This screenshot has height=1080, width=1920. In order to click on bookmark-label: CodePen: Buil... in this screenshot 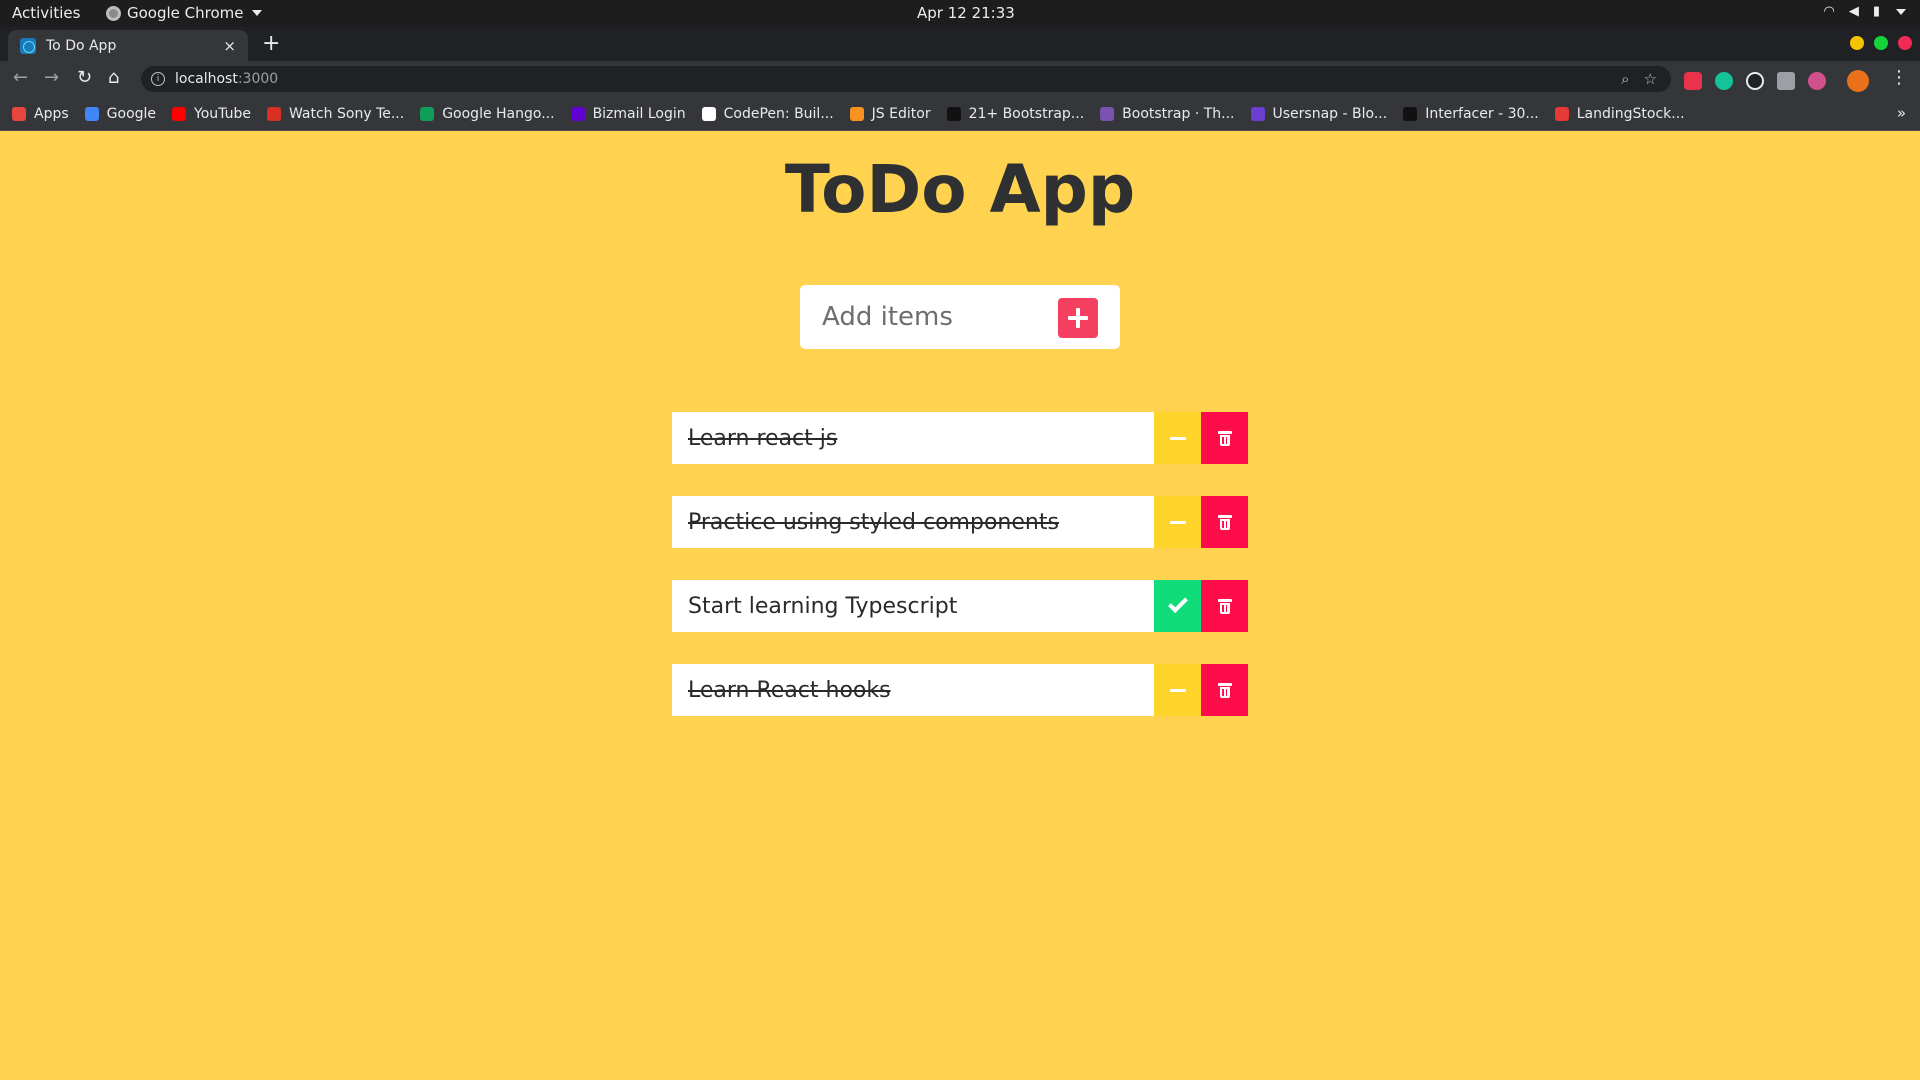, I will do `click(778, 113)`.